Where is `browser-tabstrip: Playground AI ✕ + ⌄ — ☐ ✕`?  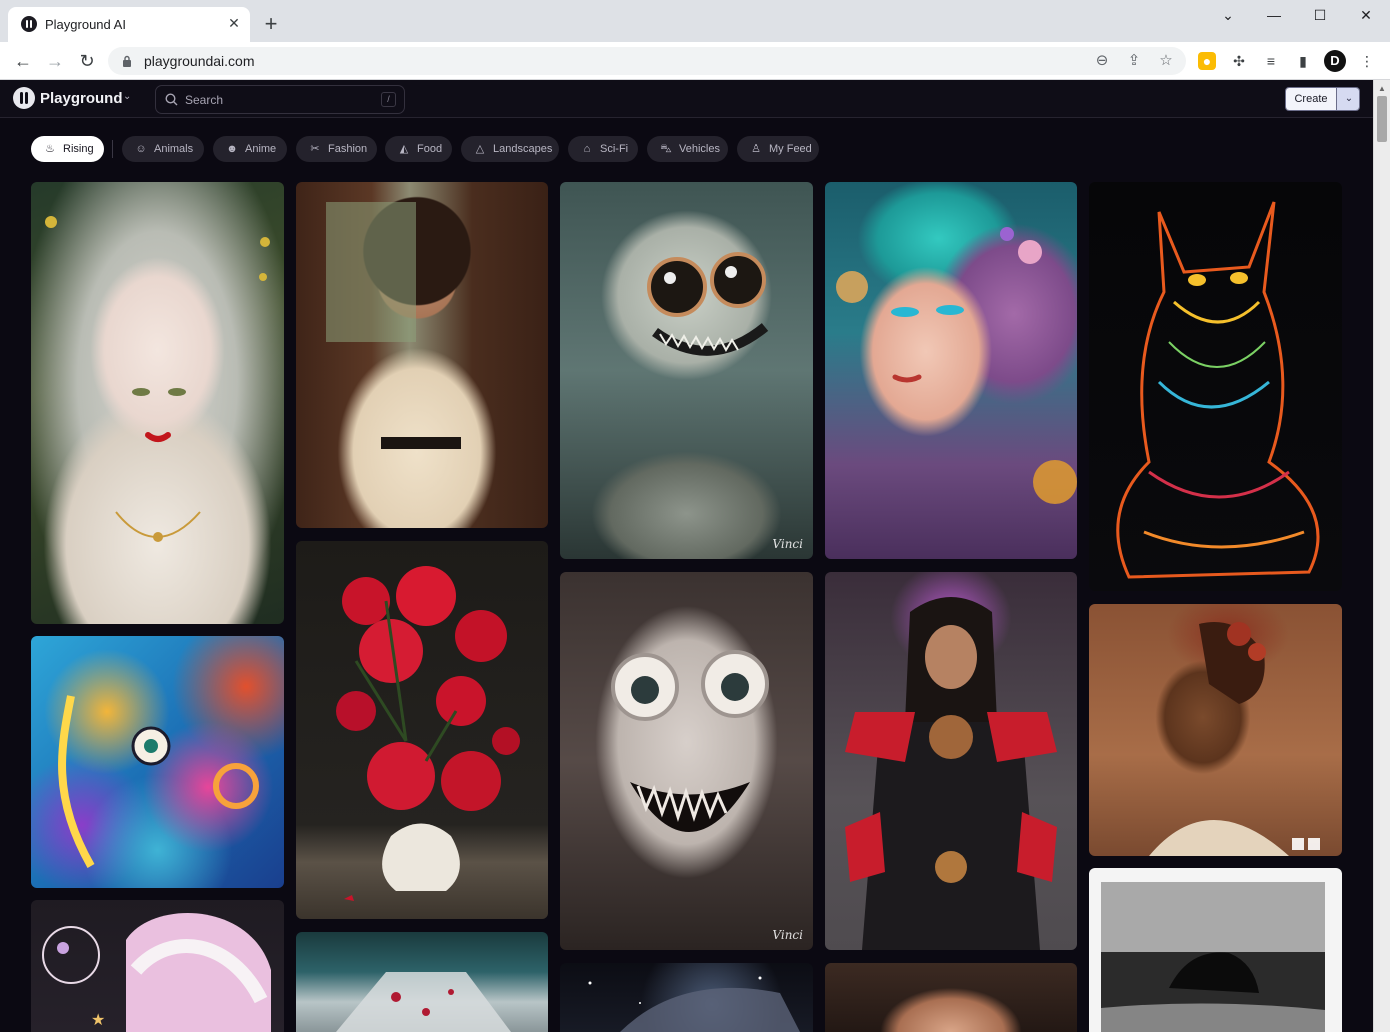 browser-tabstrip: Playground AI ✕ + ⌄ — ☐ ✕ is located at coordinates (695, 21).